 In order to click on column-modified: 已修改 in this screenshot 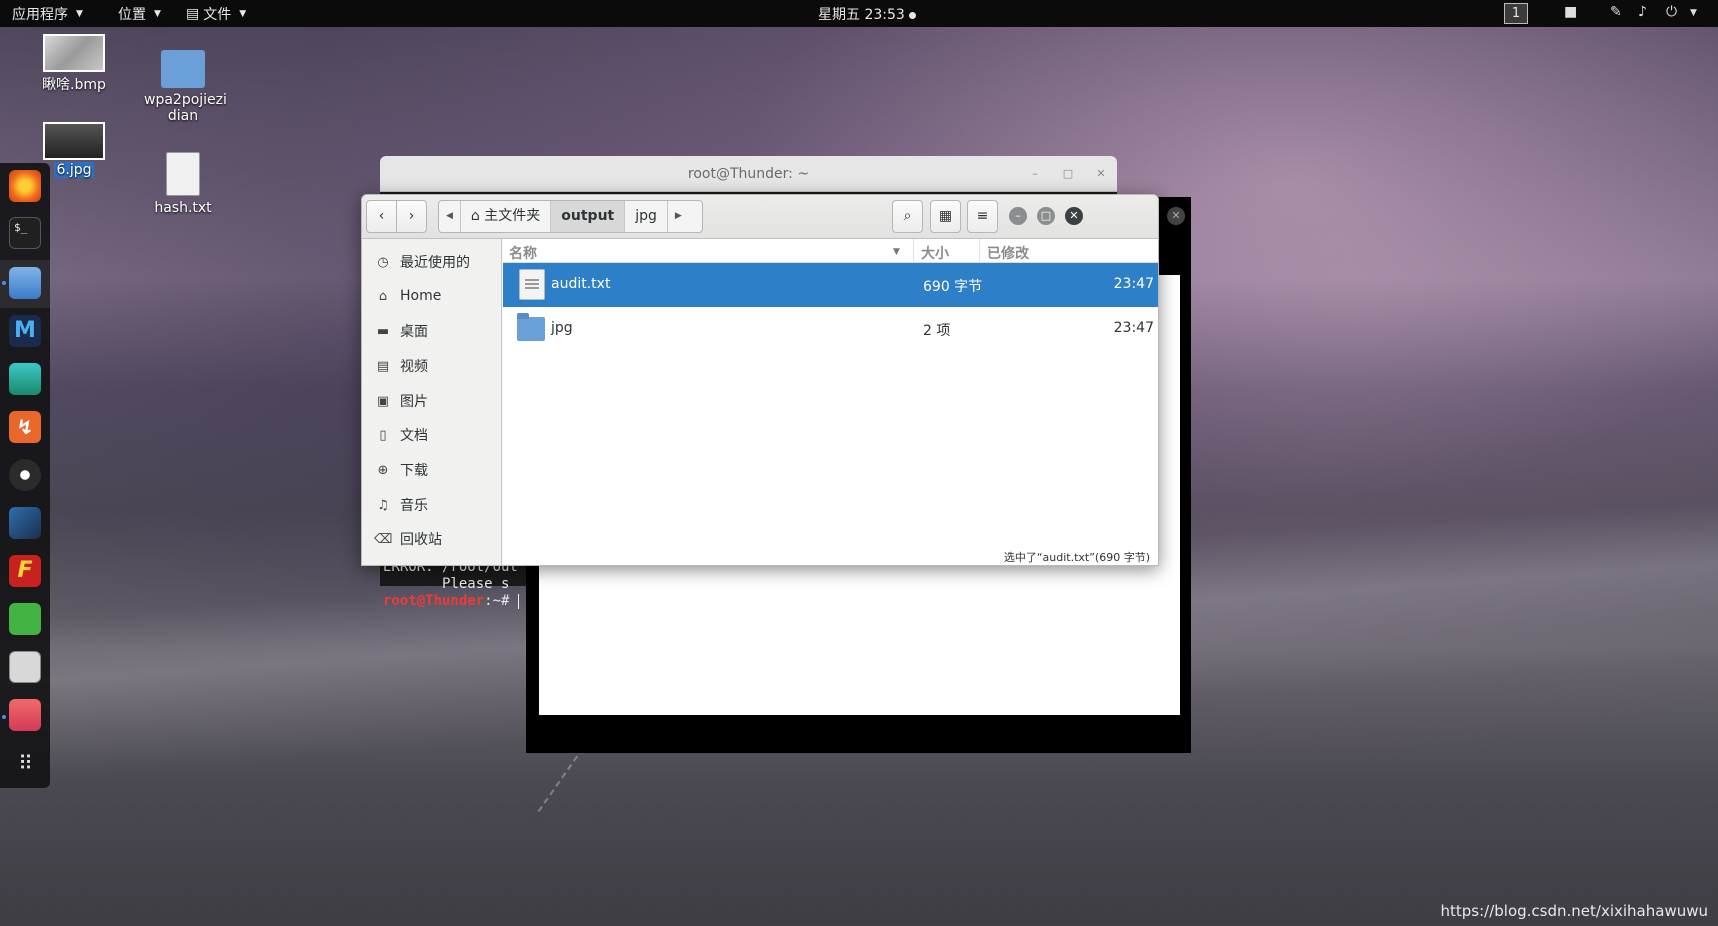, I will do `click(1008, 253)`.